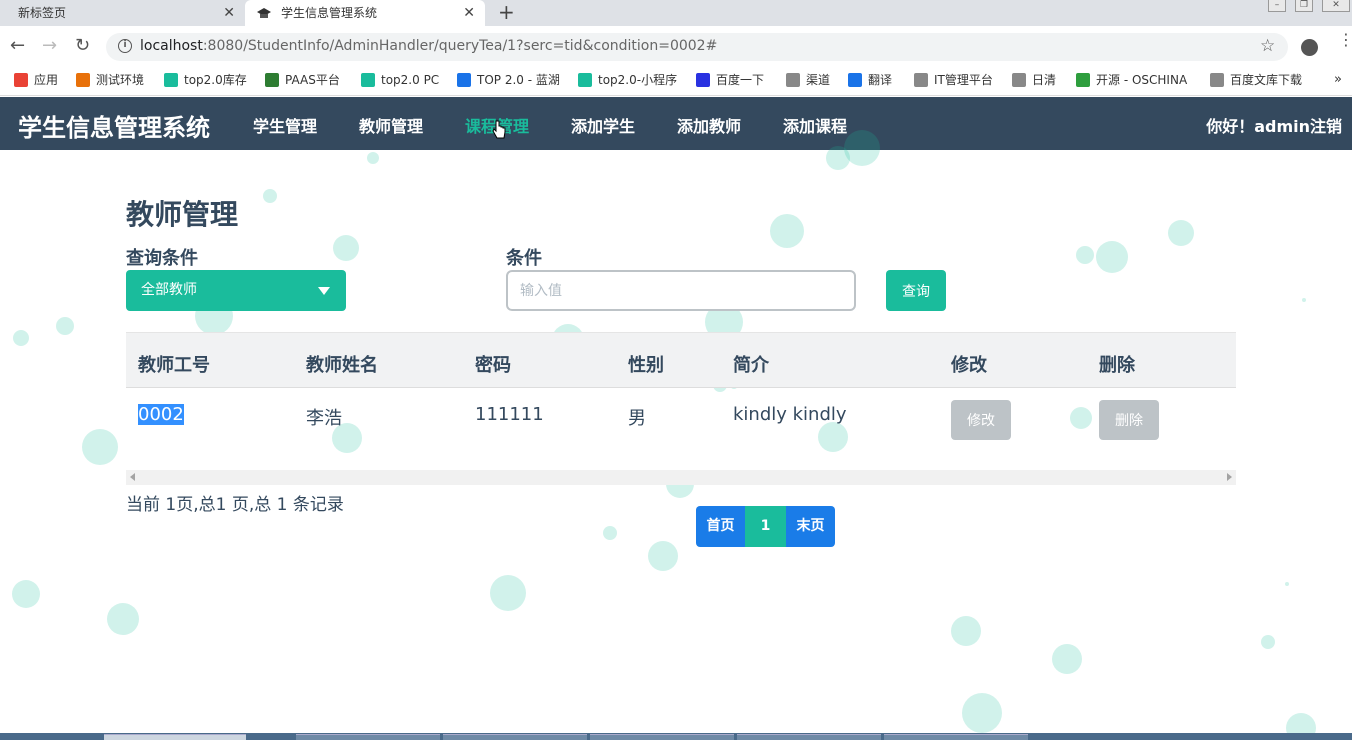 This screenshot has height=740, width=1352. What do you see at coordinates (681, 290) in the screenshot?
I see `condition-input` at bounding box center [681, 290].